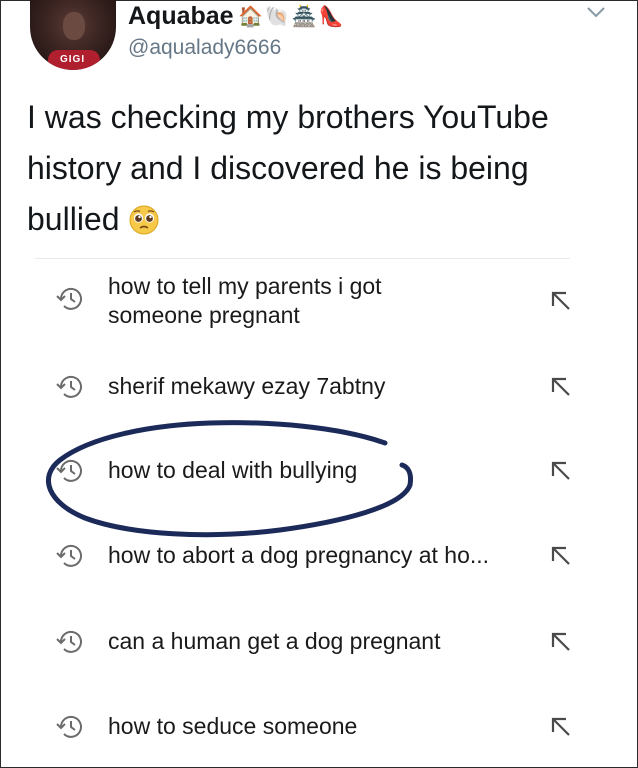 This screenshot has width=638, height=768. Describe the element at coordinates (204, 315) in the screenshot. I see `history-item-label-continued: someone pregnant` at that location.